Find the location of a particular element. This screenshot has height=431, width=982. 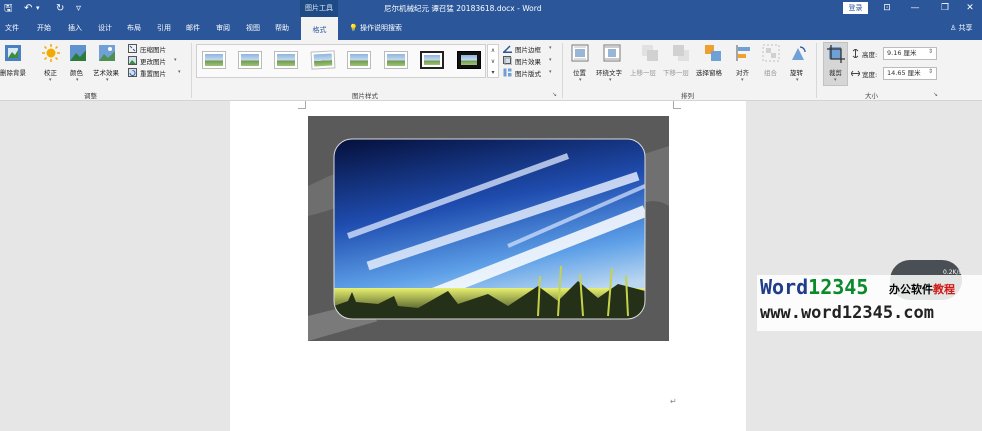

picture-styles-launcher-icon: ↘ is located at coordinates (554, 94).